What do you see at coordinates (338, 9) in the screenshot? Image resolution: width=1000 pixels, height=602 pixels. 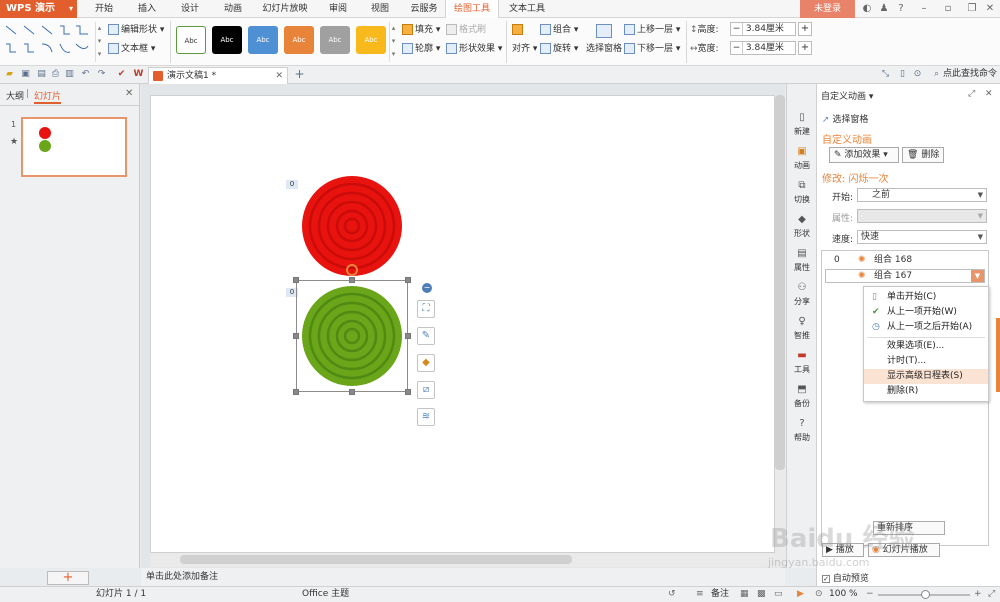 I see `tab-review: 审阅` at bounding box center [338, 9].